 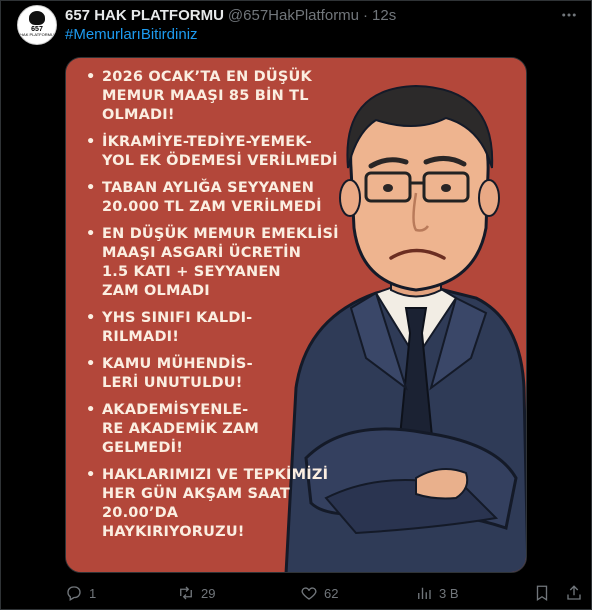 What do you see at coordinates (138, 115) in the screenshot?
I see `poster-line: OLMADI!` at bounding box center [138, 115].